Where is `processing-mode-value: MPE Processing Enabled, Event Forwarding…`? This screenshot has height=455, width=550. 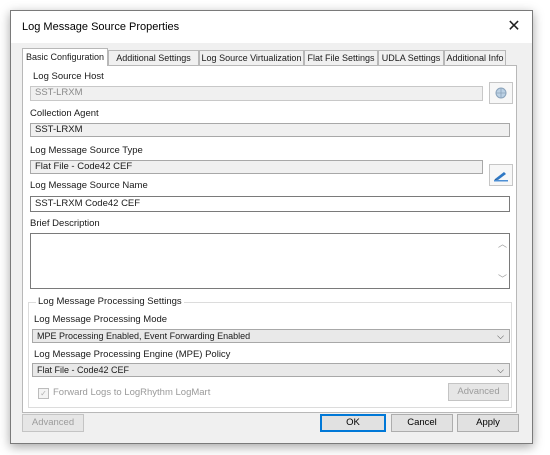
processing-mode-value: MPE Processing Enabled, Event Forwarding… is located at coordinates (144, 336).